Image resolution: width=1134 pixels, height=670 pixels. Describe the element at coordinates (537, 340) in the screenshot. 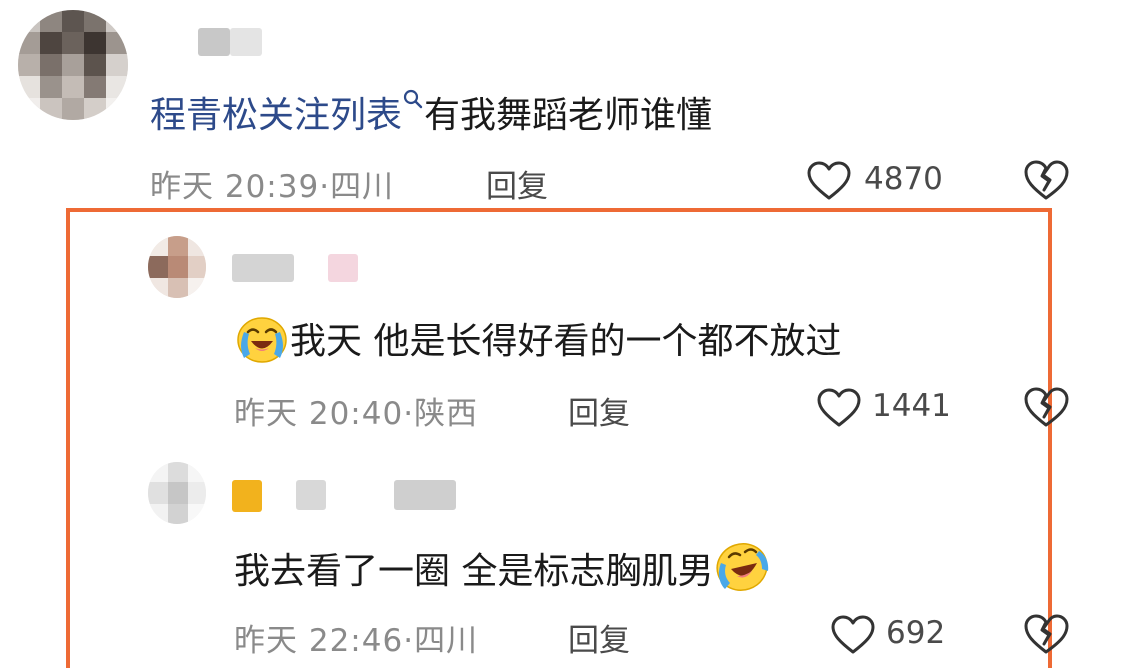

I see `comment-text: 我天 他是长得好看的一个都不放过` at that location.